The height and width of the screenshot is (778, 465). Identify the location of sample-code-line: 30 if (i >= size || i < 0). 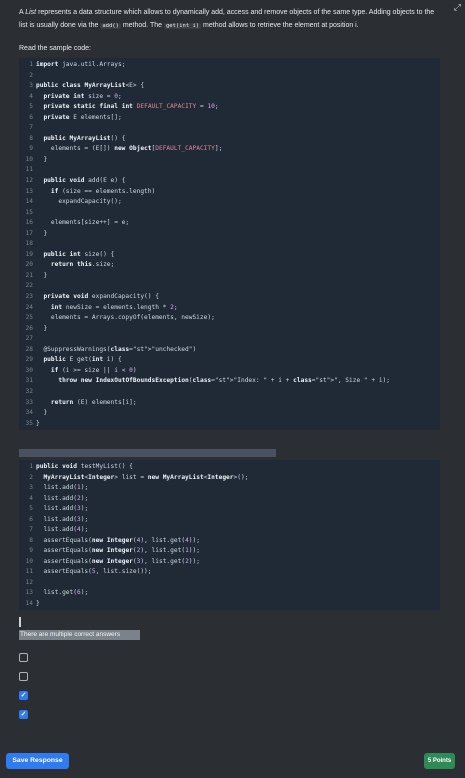
(229, 371).